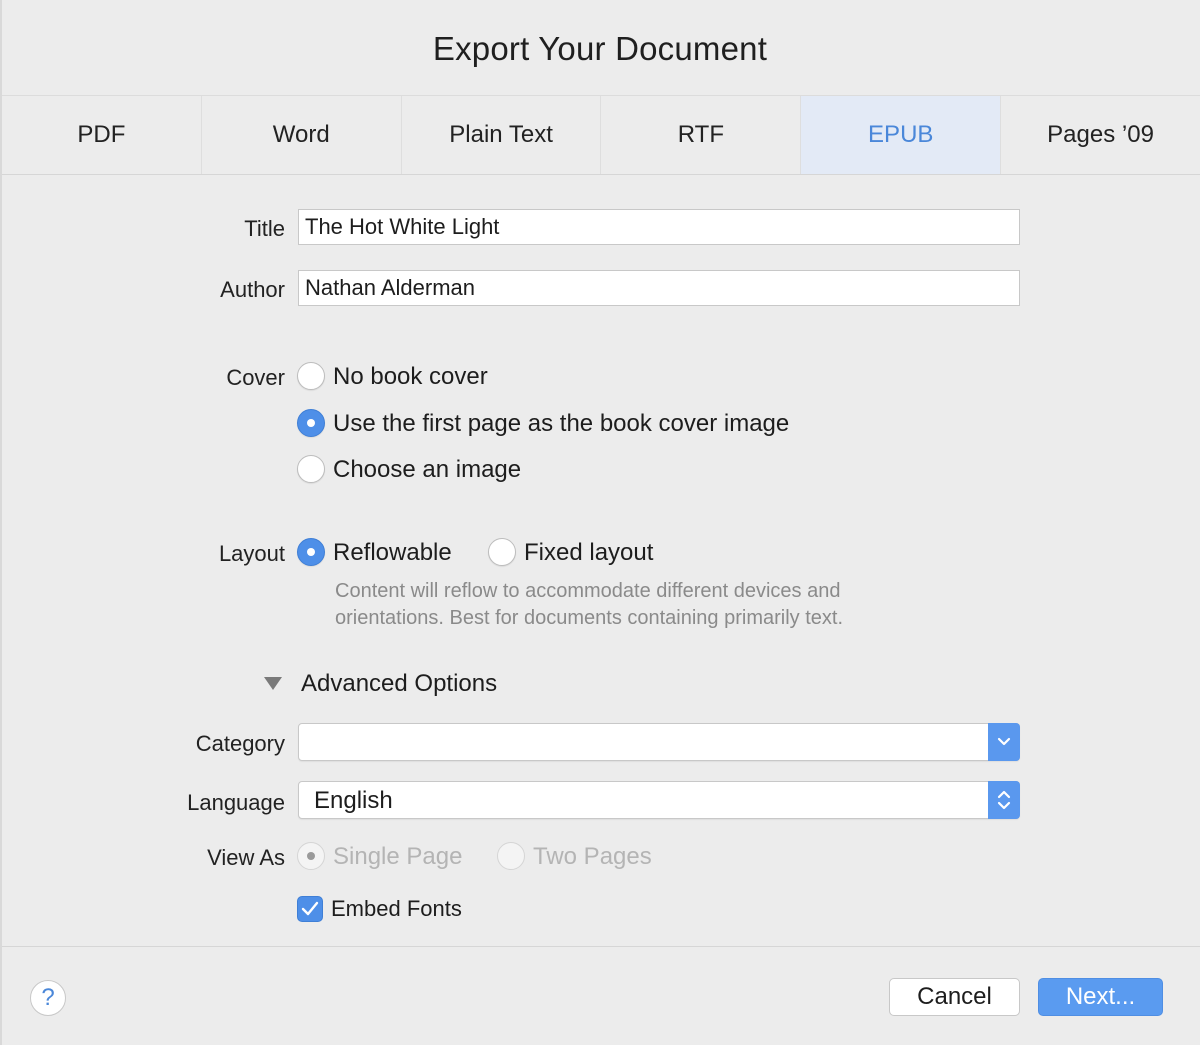  What do you see at coordinates (264, 228) in the screenshot?
I see `title-label: Title` at bounding box center [264, 228].